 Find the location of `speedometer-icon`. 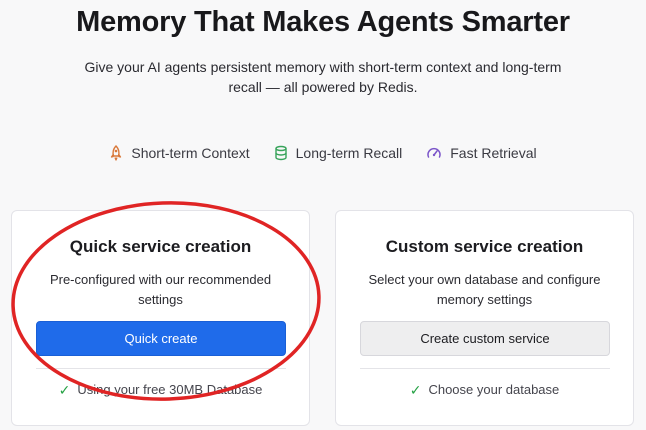

speedometer-icon is located at coordinates (434, 153).